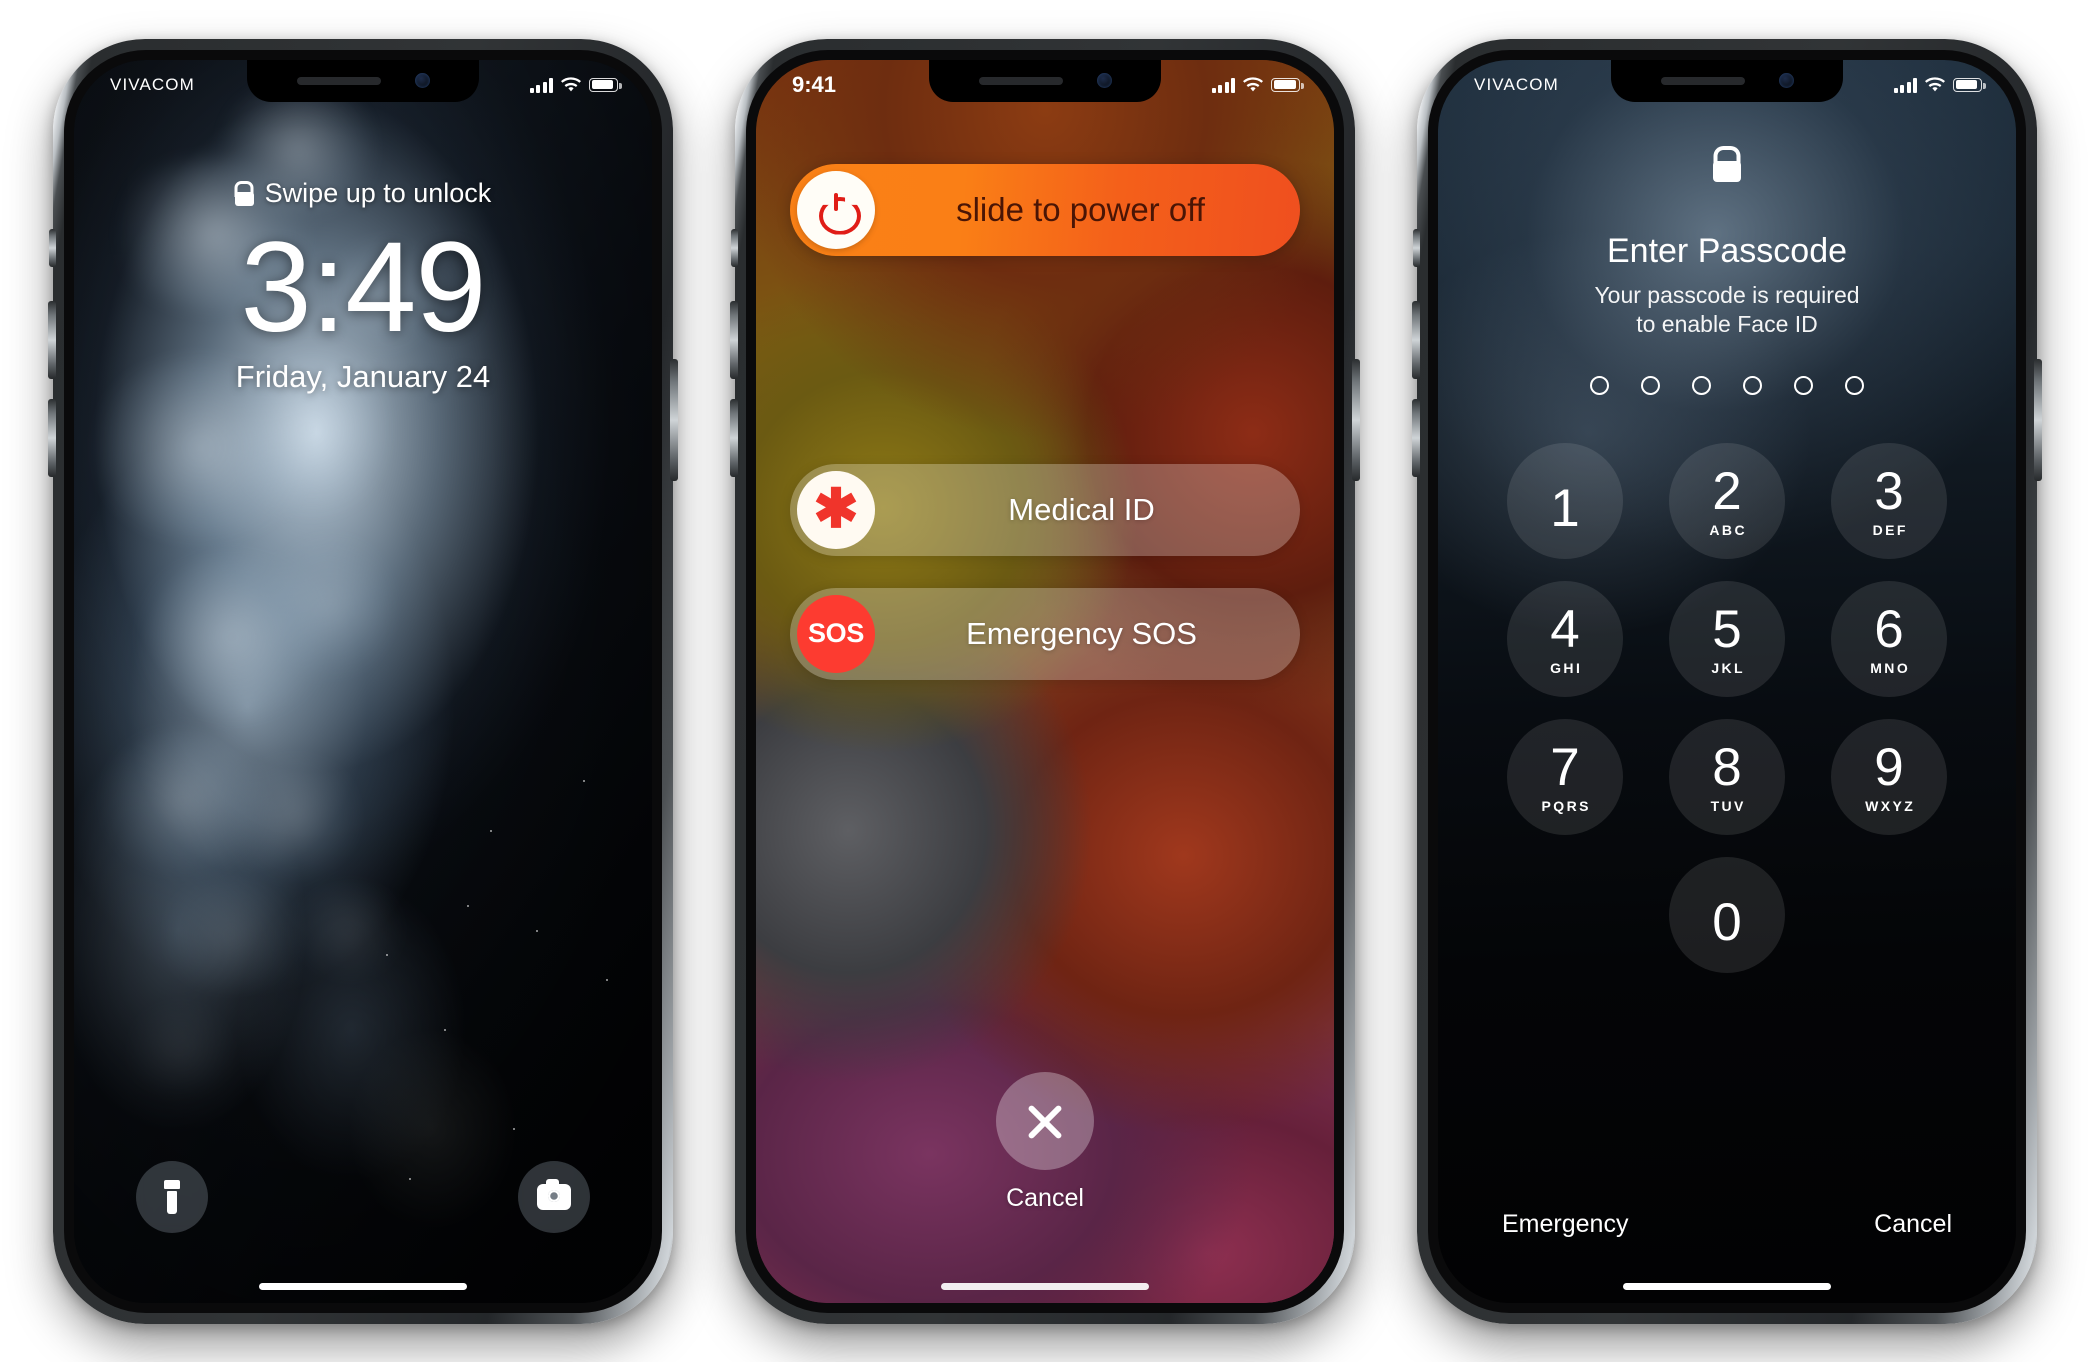  I want to click on keypad-key-1: 1, so click(1565, 501).